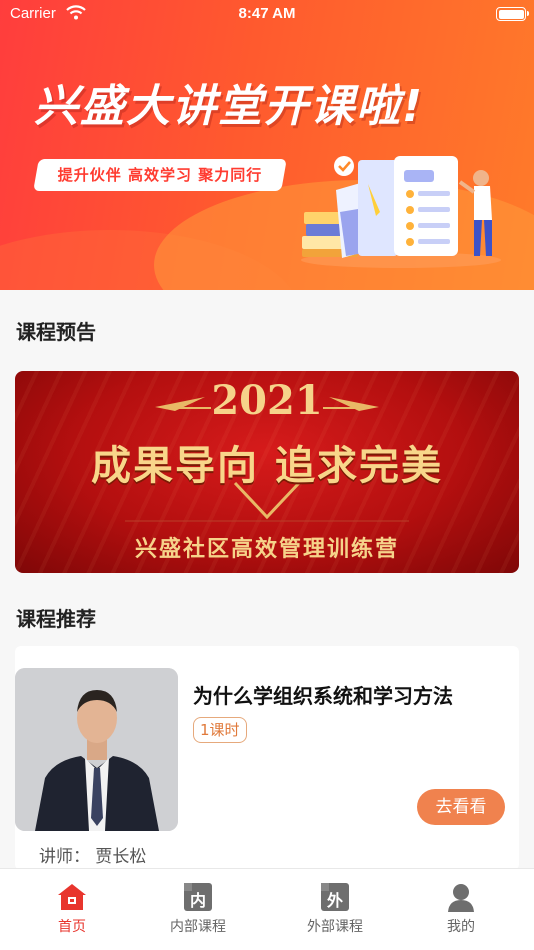  What do you see at coordinates (266, 549) in the screenshot?
I see `banner-camp-name: 兴盛社区高效管理训练营` at bounding box center [266, 549].